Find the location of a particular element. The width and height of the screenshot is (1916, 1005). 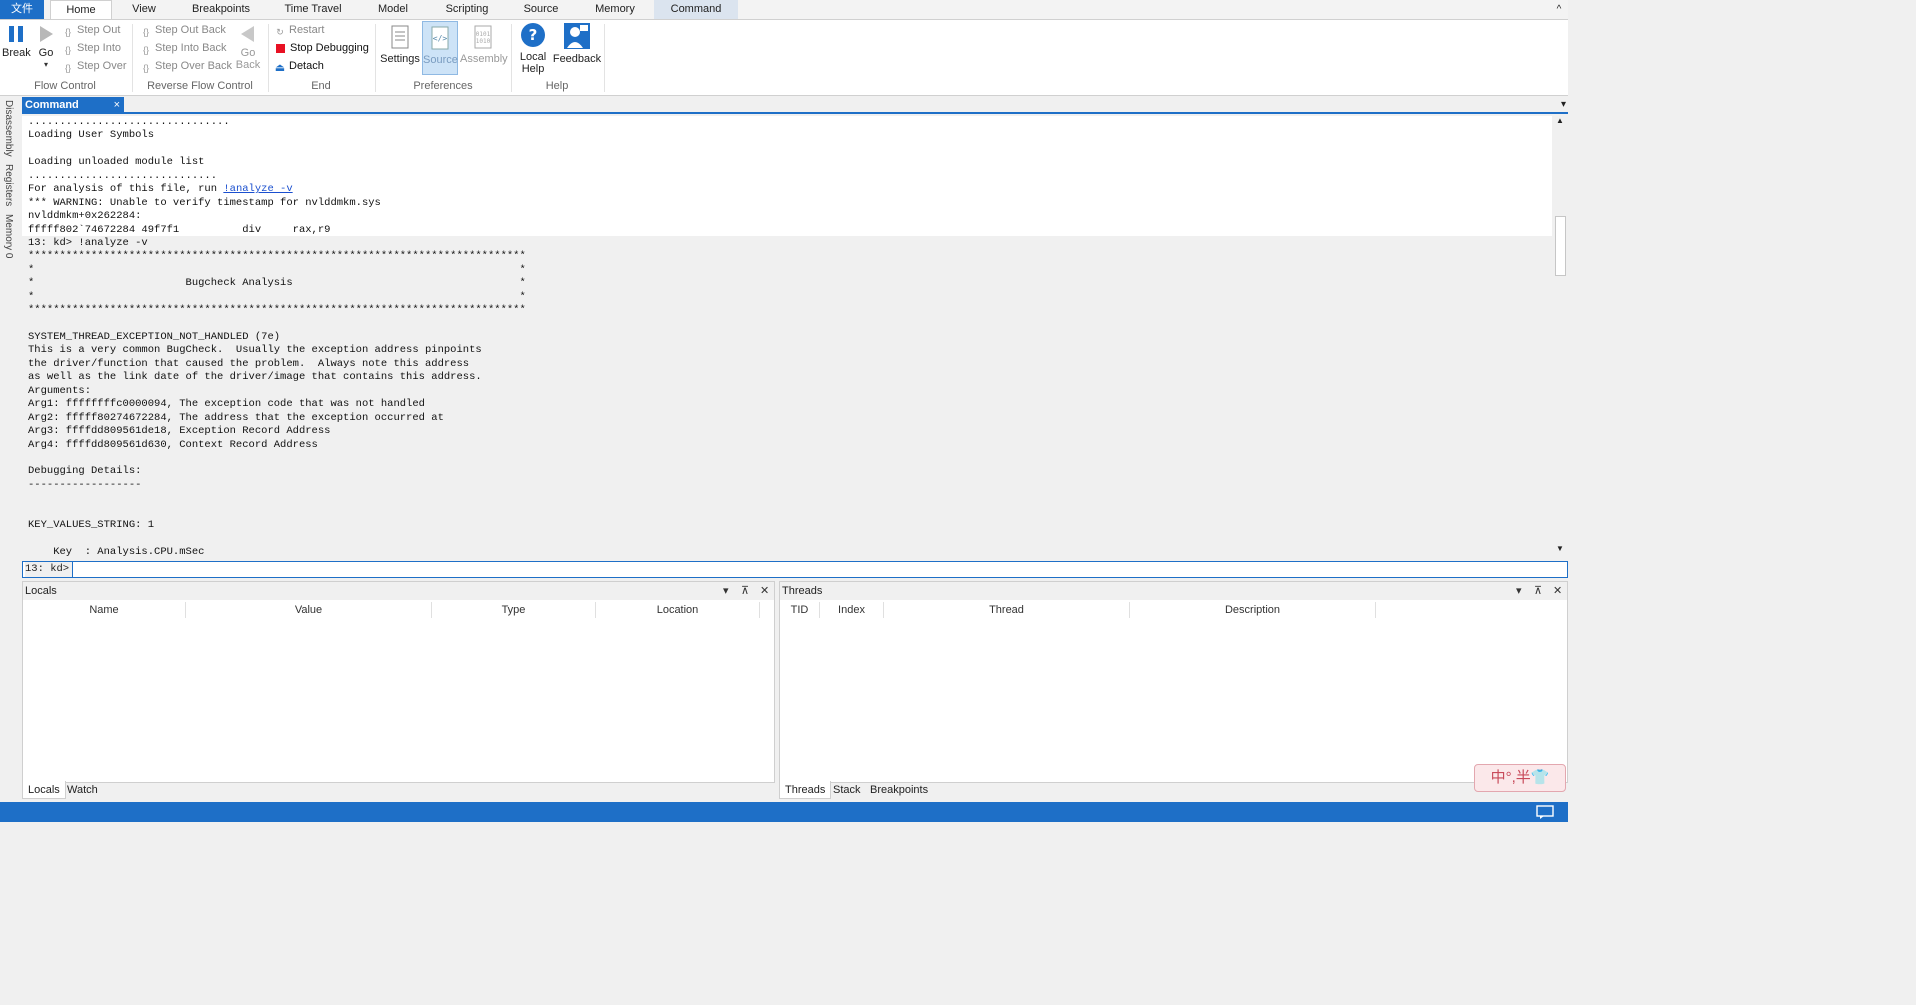

go-dropdown-icon: ▾ is located at coordinates (46, 65).